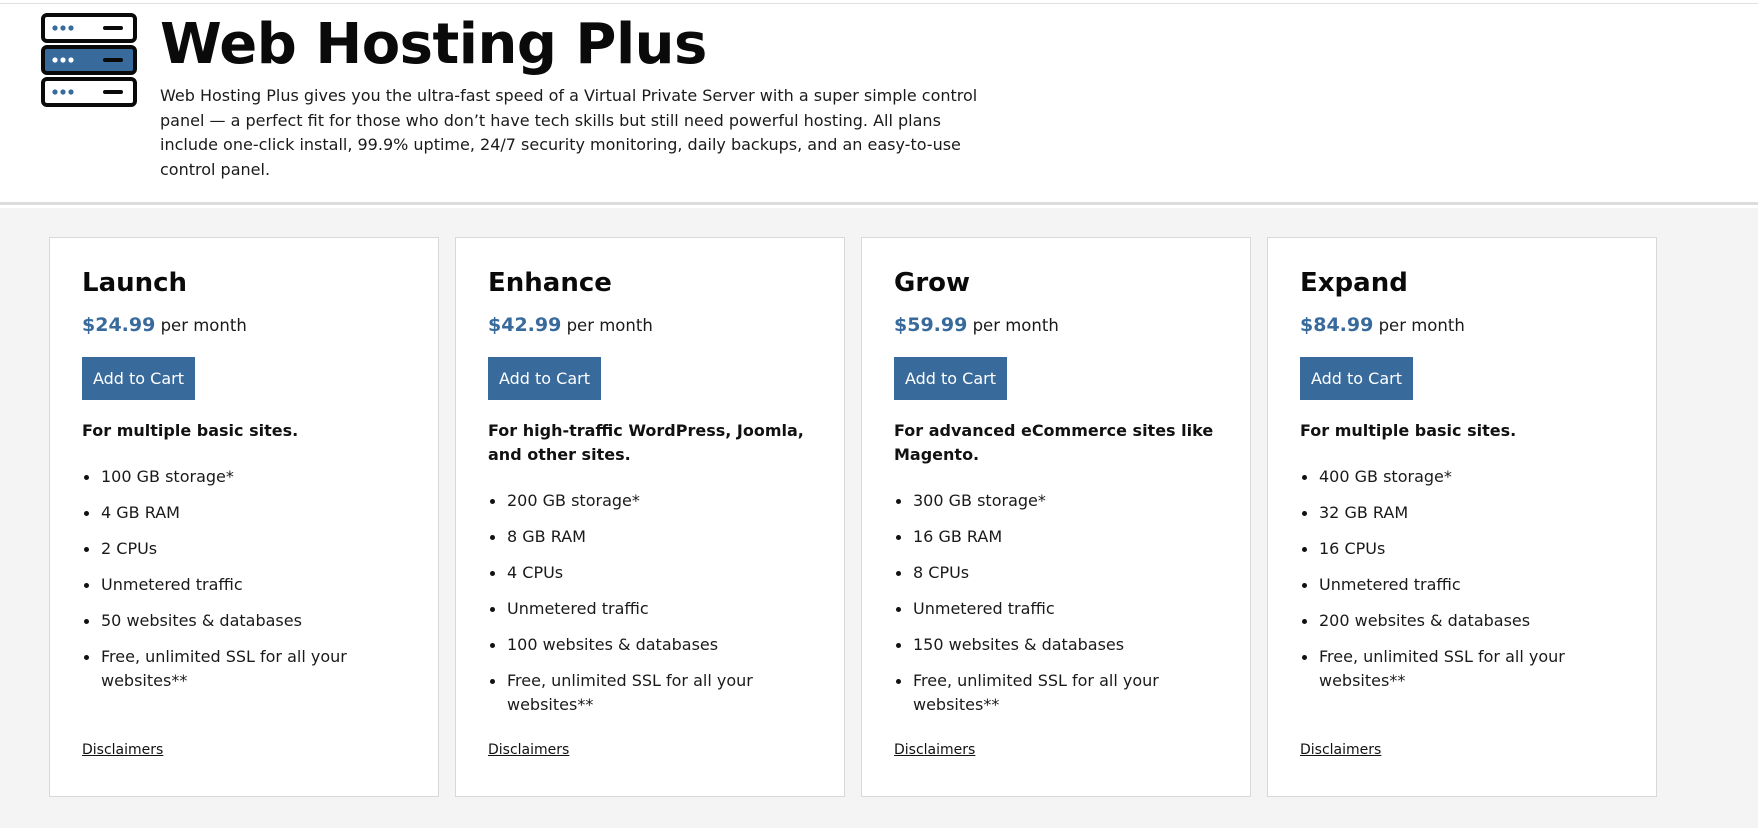 The width and height of the screenshot is (1758, 828). Describe the element at coordinates (1059, 501) in the screenshot. I see `feature-item: 300 GB storage*` at that location.